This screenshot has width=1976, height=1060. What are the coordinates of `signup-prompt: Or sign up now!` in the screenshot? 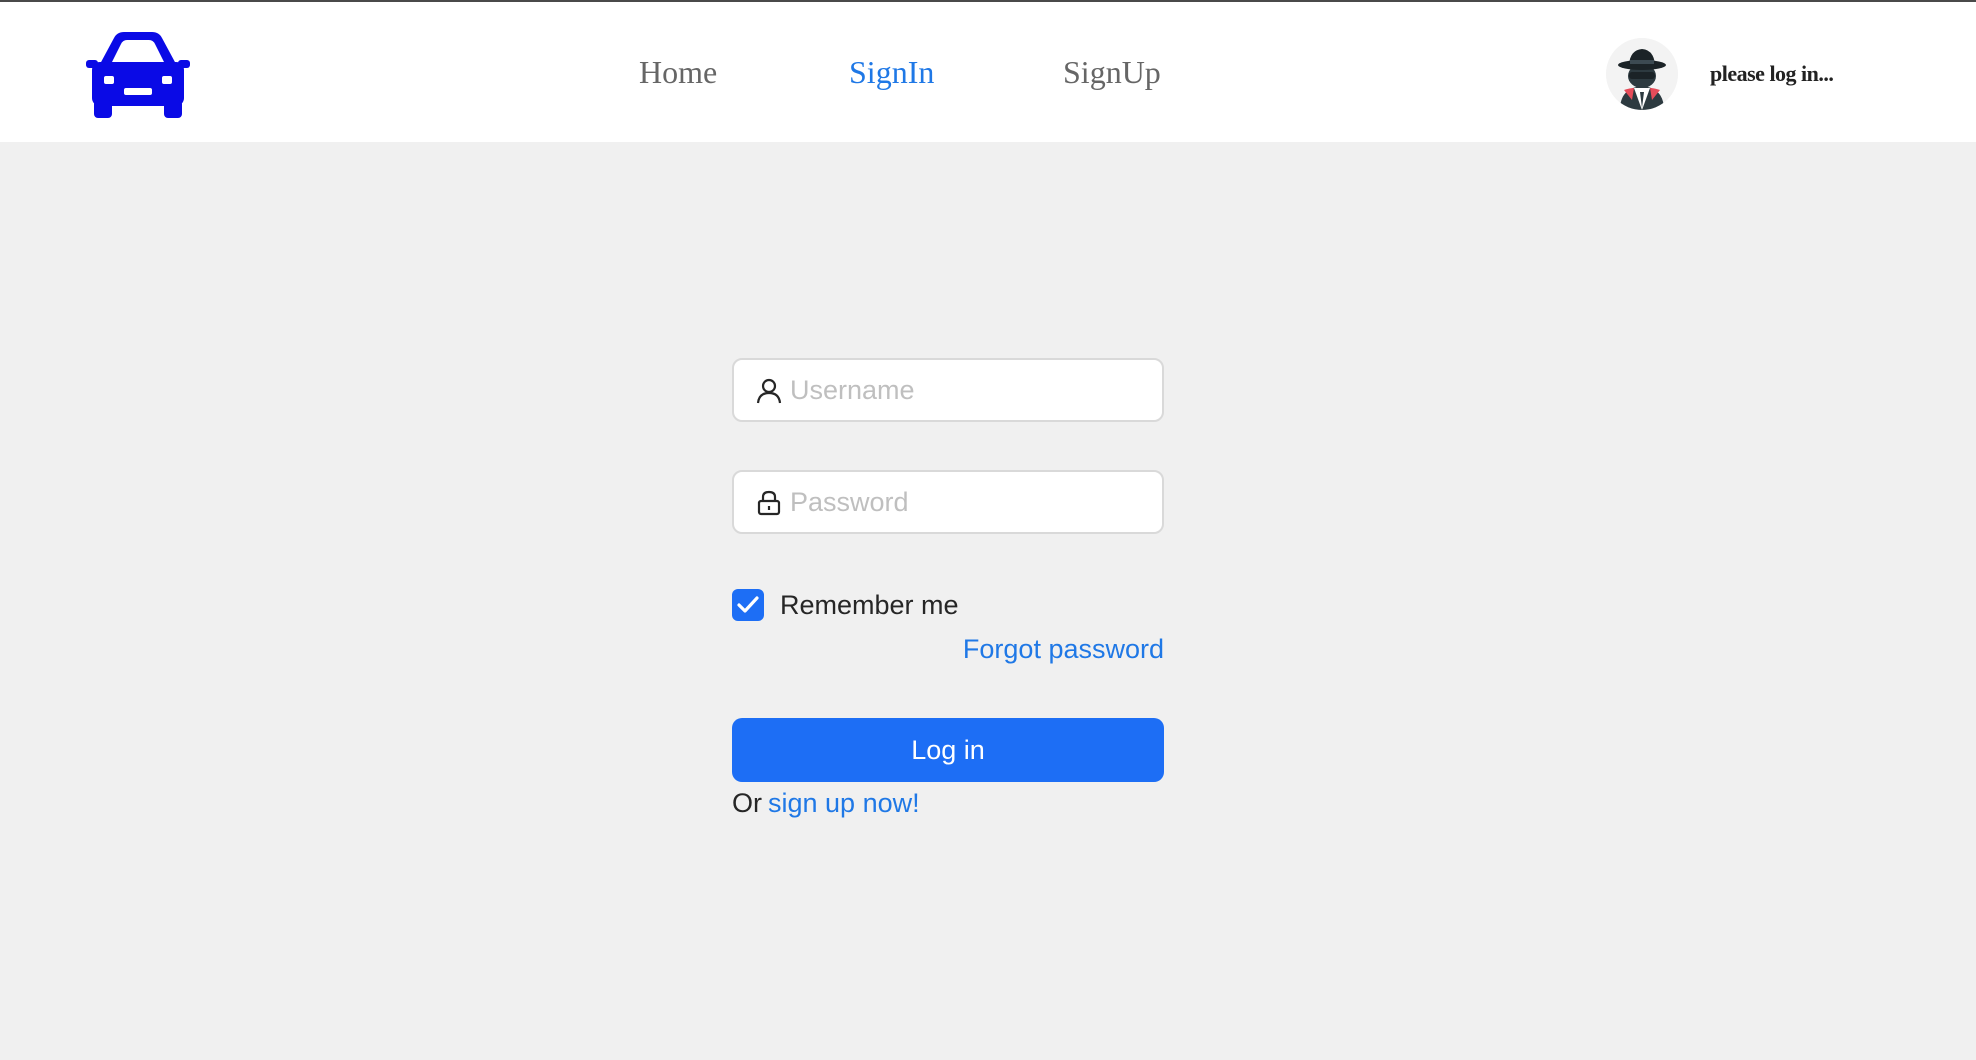 It's located at (826, 803).